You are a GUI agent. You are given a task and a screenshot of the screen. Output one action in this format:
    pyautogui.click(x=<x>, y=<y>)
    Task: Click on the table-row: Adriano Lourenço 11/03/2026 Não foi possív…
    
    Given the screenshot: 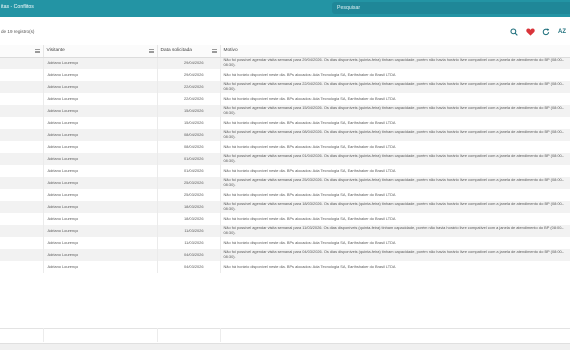 What is the action you would take?
    pyautogui.click(x=285, y=231)
    